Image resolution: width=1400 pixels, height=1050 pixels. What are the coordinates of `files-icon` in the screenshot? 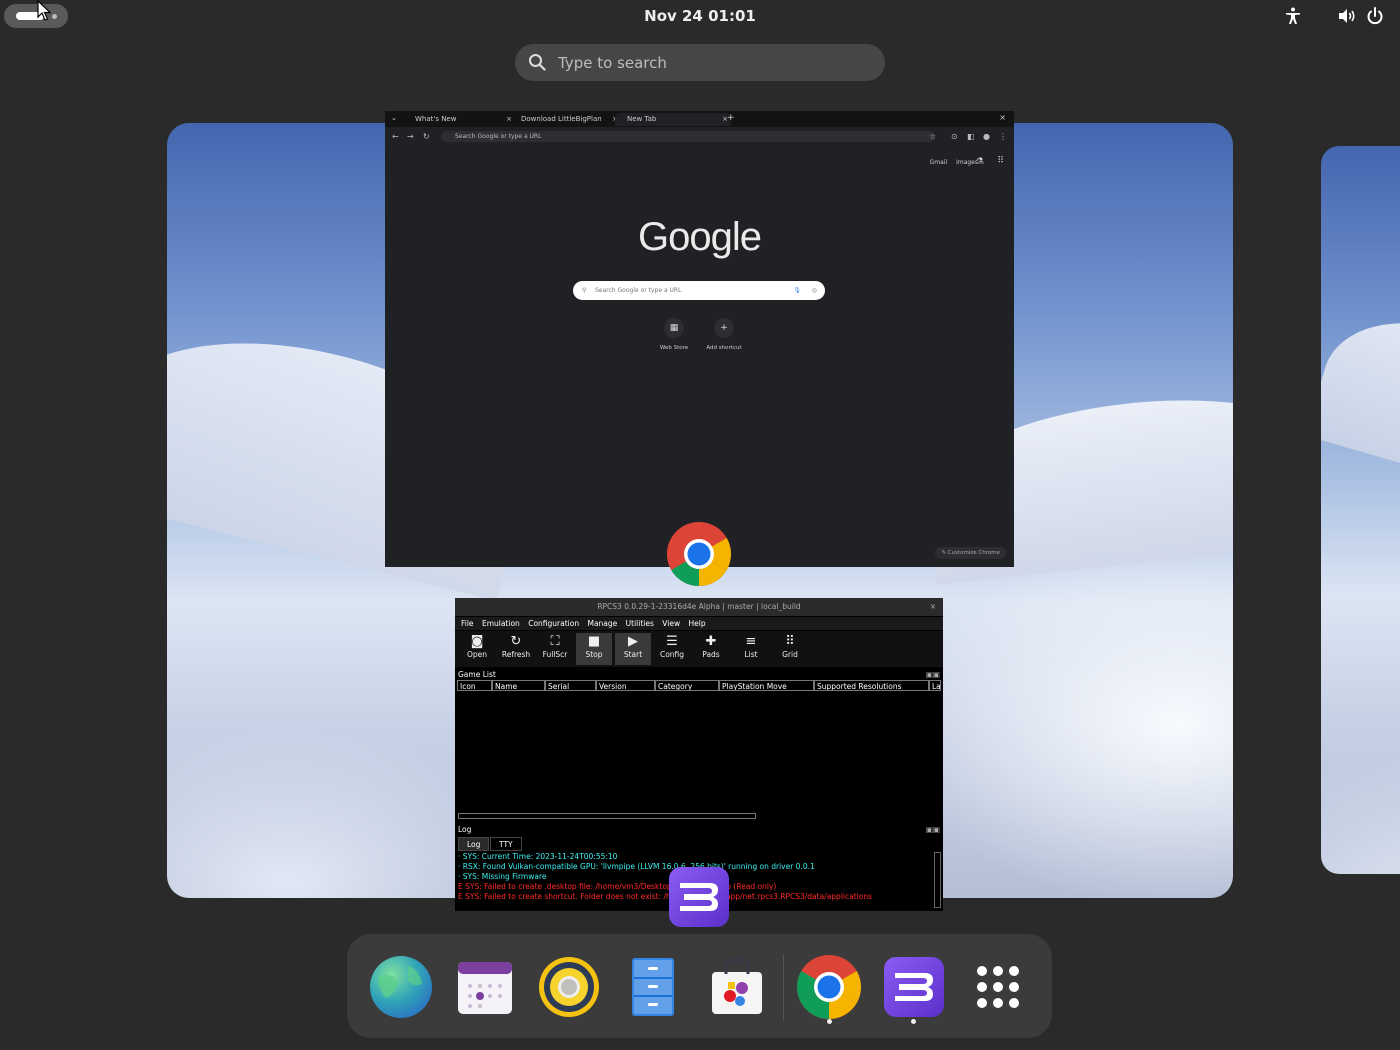 It's located at (653, 987).